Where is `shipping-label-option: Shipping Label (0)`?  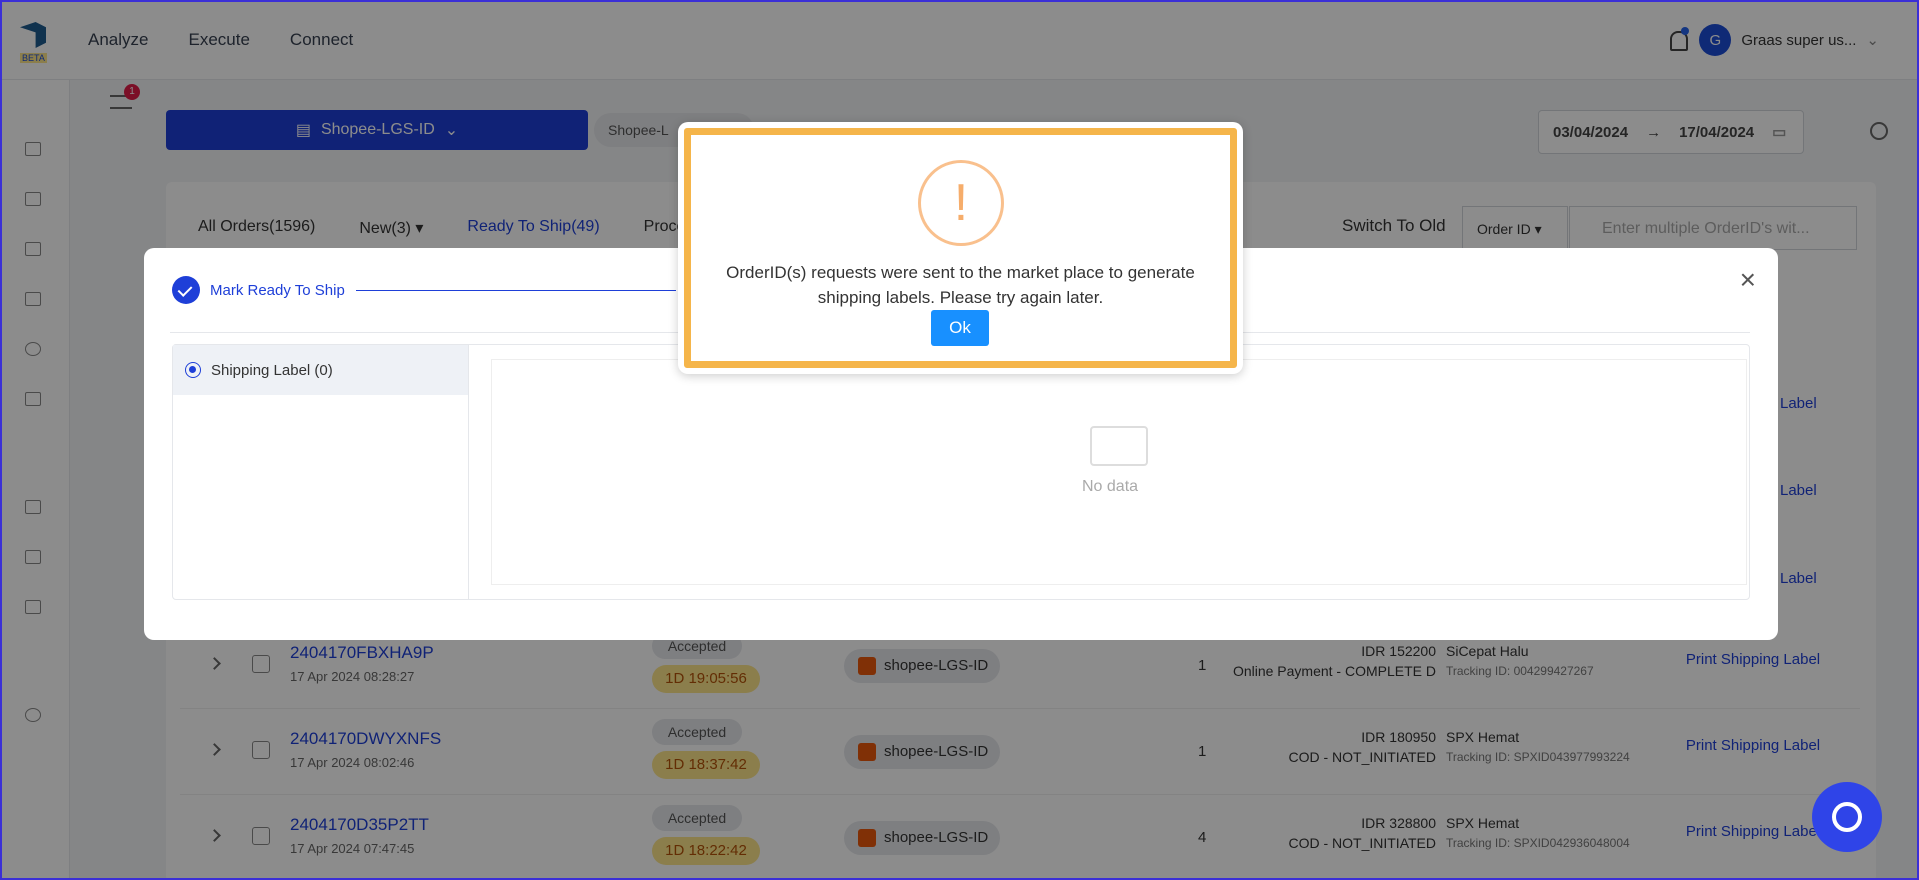
shipping-label-option: Shipping Label (0) is located at coordinates (320, 370).